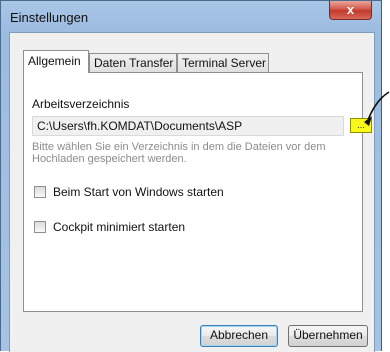  I want to click on close-button: x, so click(350, 10).